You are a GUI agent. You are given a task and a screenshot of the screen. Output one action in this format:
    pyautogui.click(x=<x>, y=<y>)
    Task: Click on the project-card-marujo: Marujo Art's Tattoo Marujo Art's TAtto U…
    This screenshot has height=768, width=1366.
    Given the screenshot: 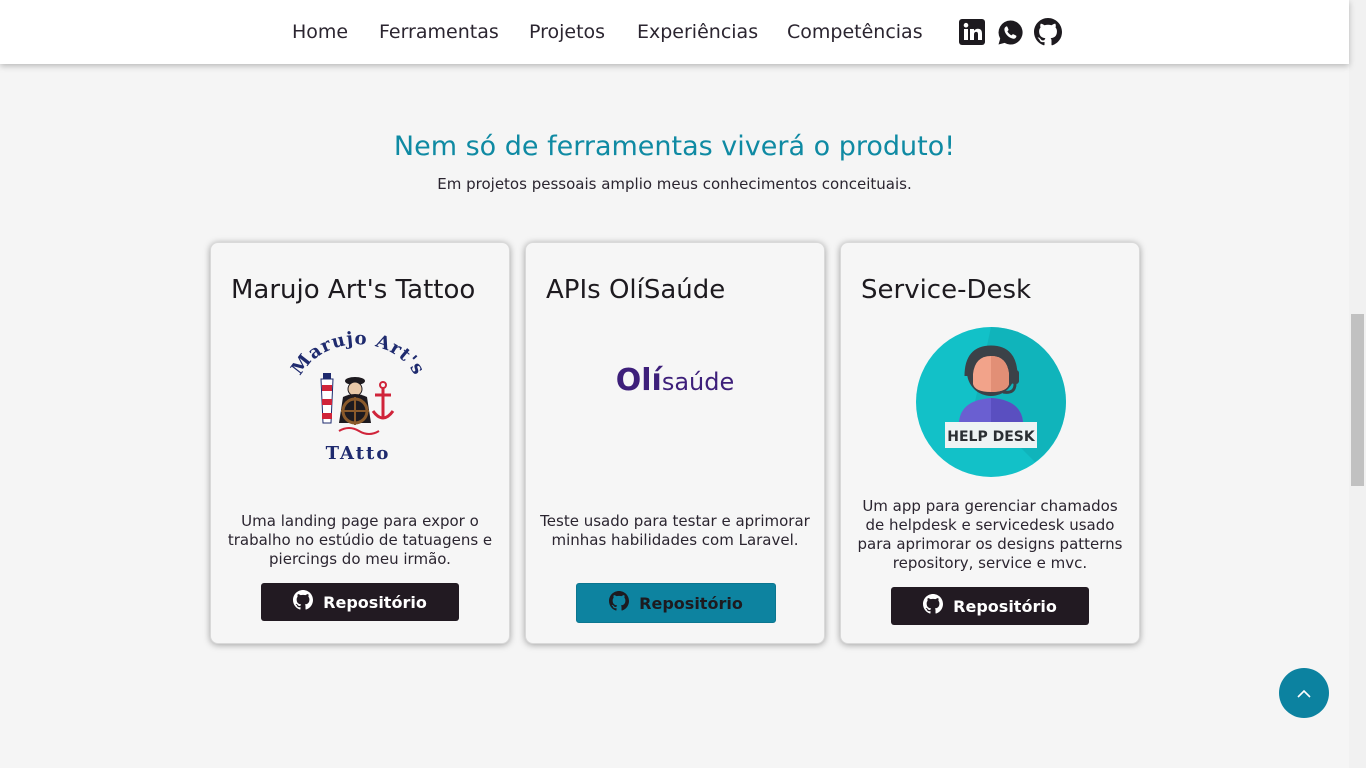 What is the action you would take?
    pyautogui.click(x=360, y=443)
    